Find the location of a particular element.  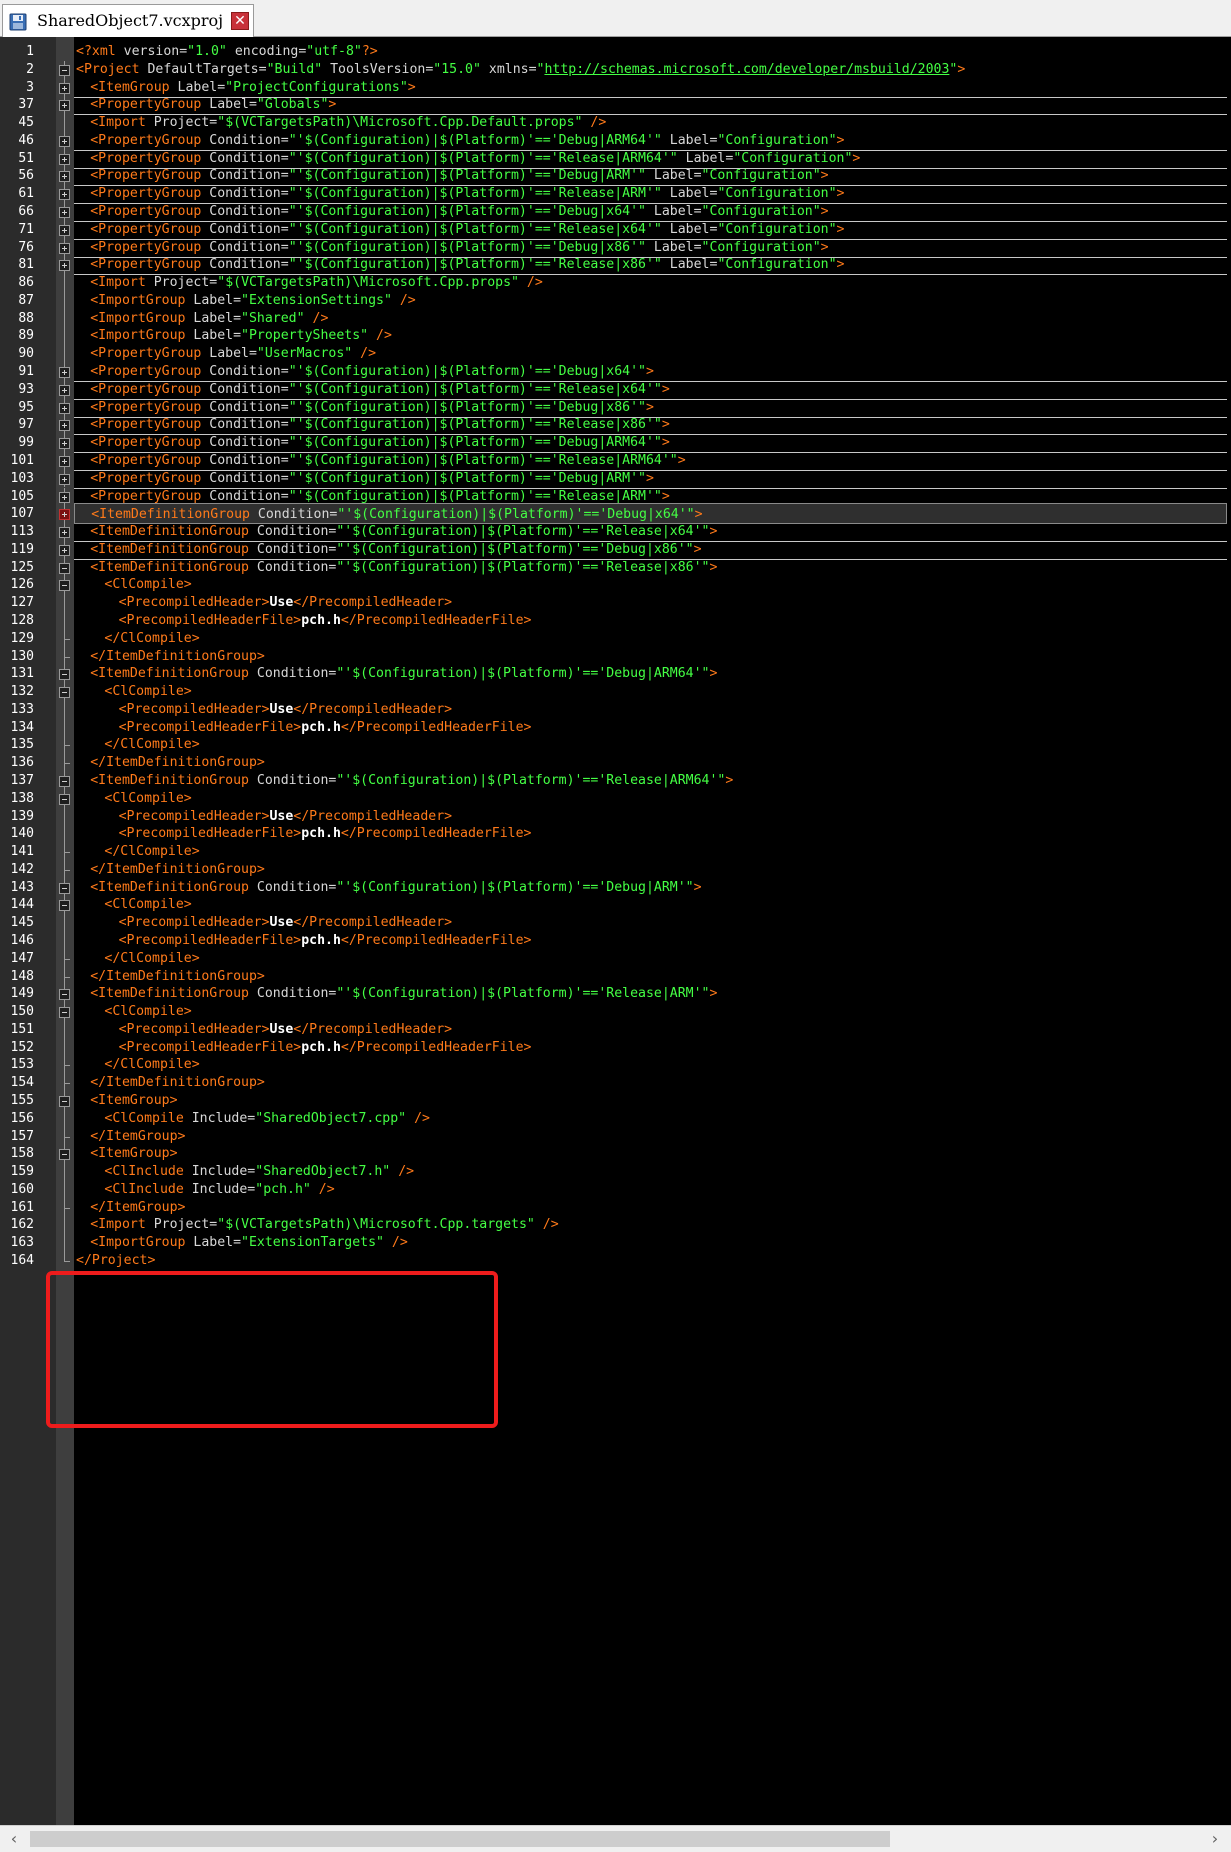

scroll-left-arrow-icon: ‹ is located at coordinates (14, 1839).